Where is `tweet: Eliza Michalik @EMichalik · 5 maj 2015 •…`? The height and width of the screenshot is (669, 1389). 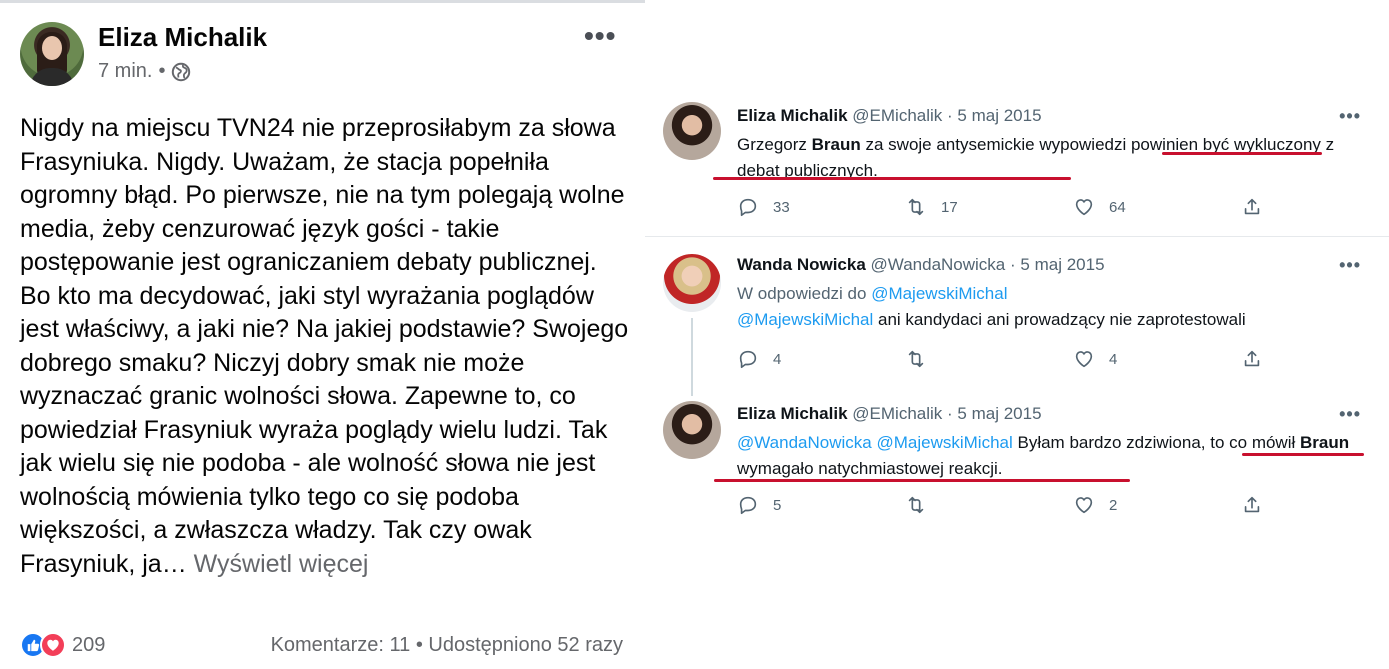 tweet: Eliza Michalik @EMichalik · 5 maj 2015 •… is located at coordinates (1017, 462).